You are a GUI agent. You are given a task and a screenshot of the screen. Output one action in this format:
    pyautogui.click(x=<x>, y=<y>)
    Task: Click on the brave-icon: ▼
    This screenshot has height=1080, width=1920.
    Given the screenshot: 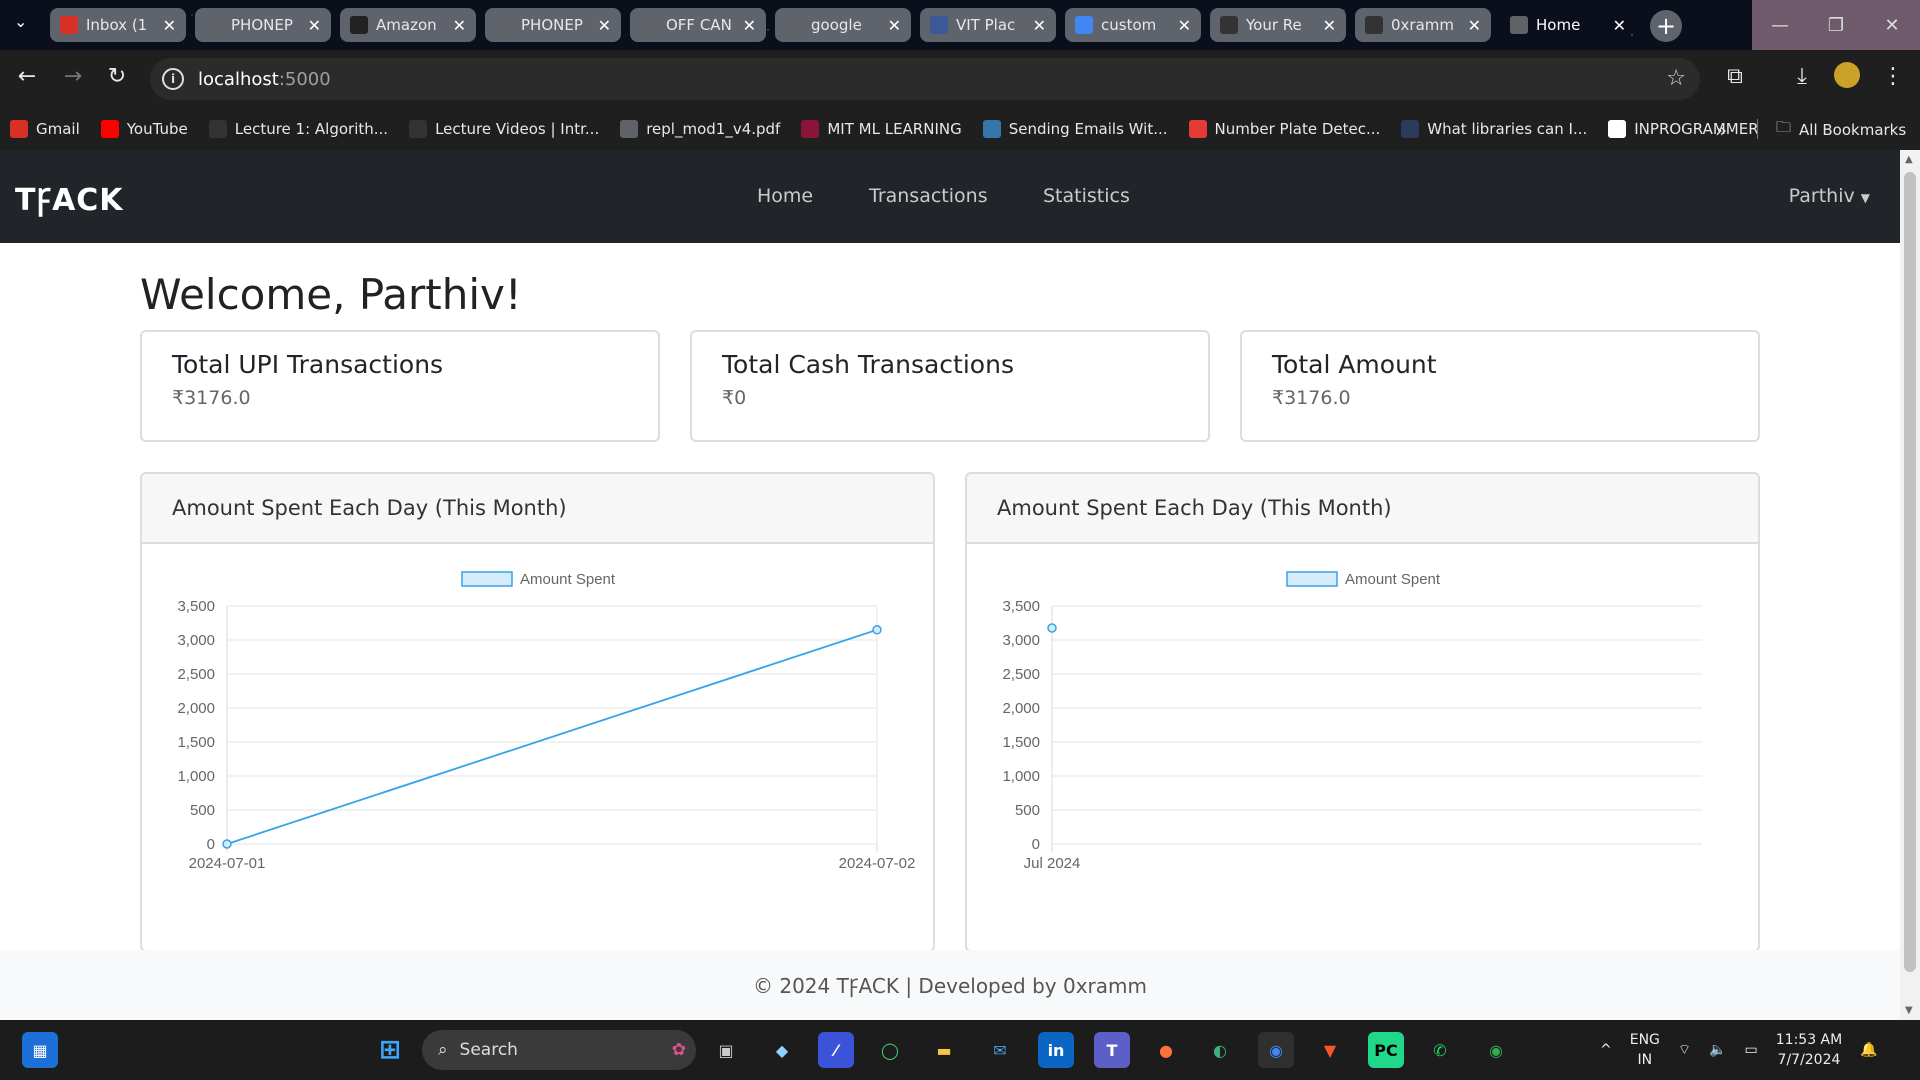 What is the action you would take?
    pyautogui.click(x=1330, y=1050)
    